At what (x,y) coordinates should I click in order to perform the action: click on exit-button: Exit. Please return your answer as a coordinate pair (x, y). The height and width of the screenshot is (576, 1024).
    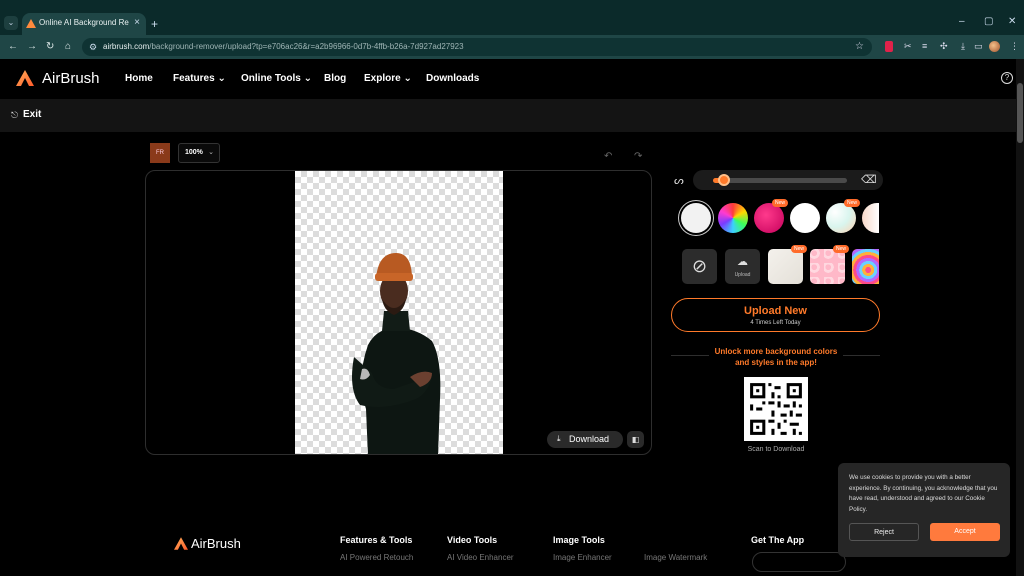
    Looking at the image, I should click on (32, 114).